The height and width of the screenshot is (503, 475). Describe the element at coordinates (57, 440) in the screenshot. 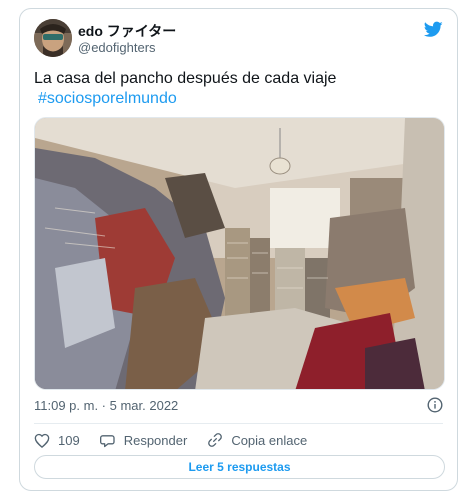

I see `like-button: 109` at that location.